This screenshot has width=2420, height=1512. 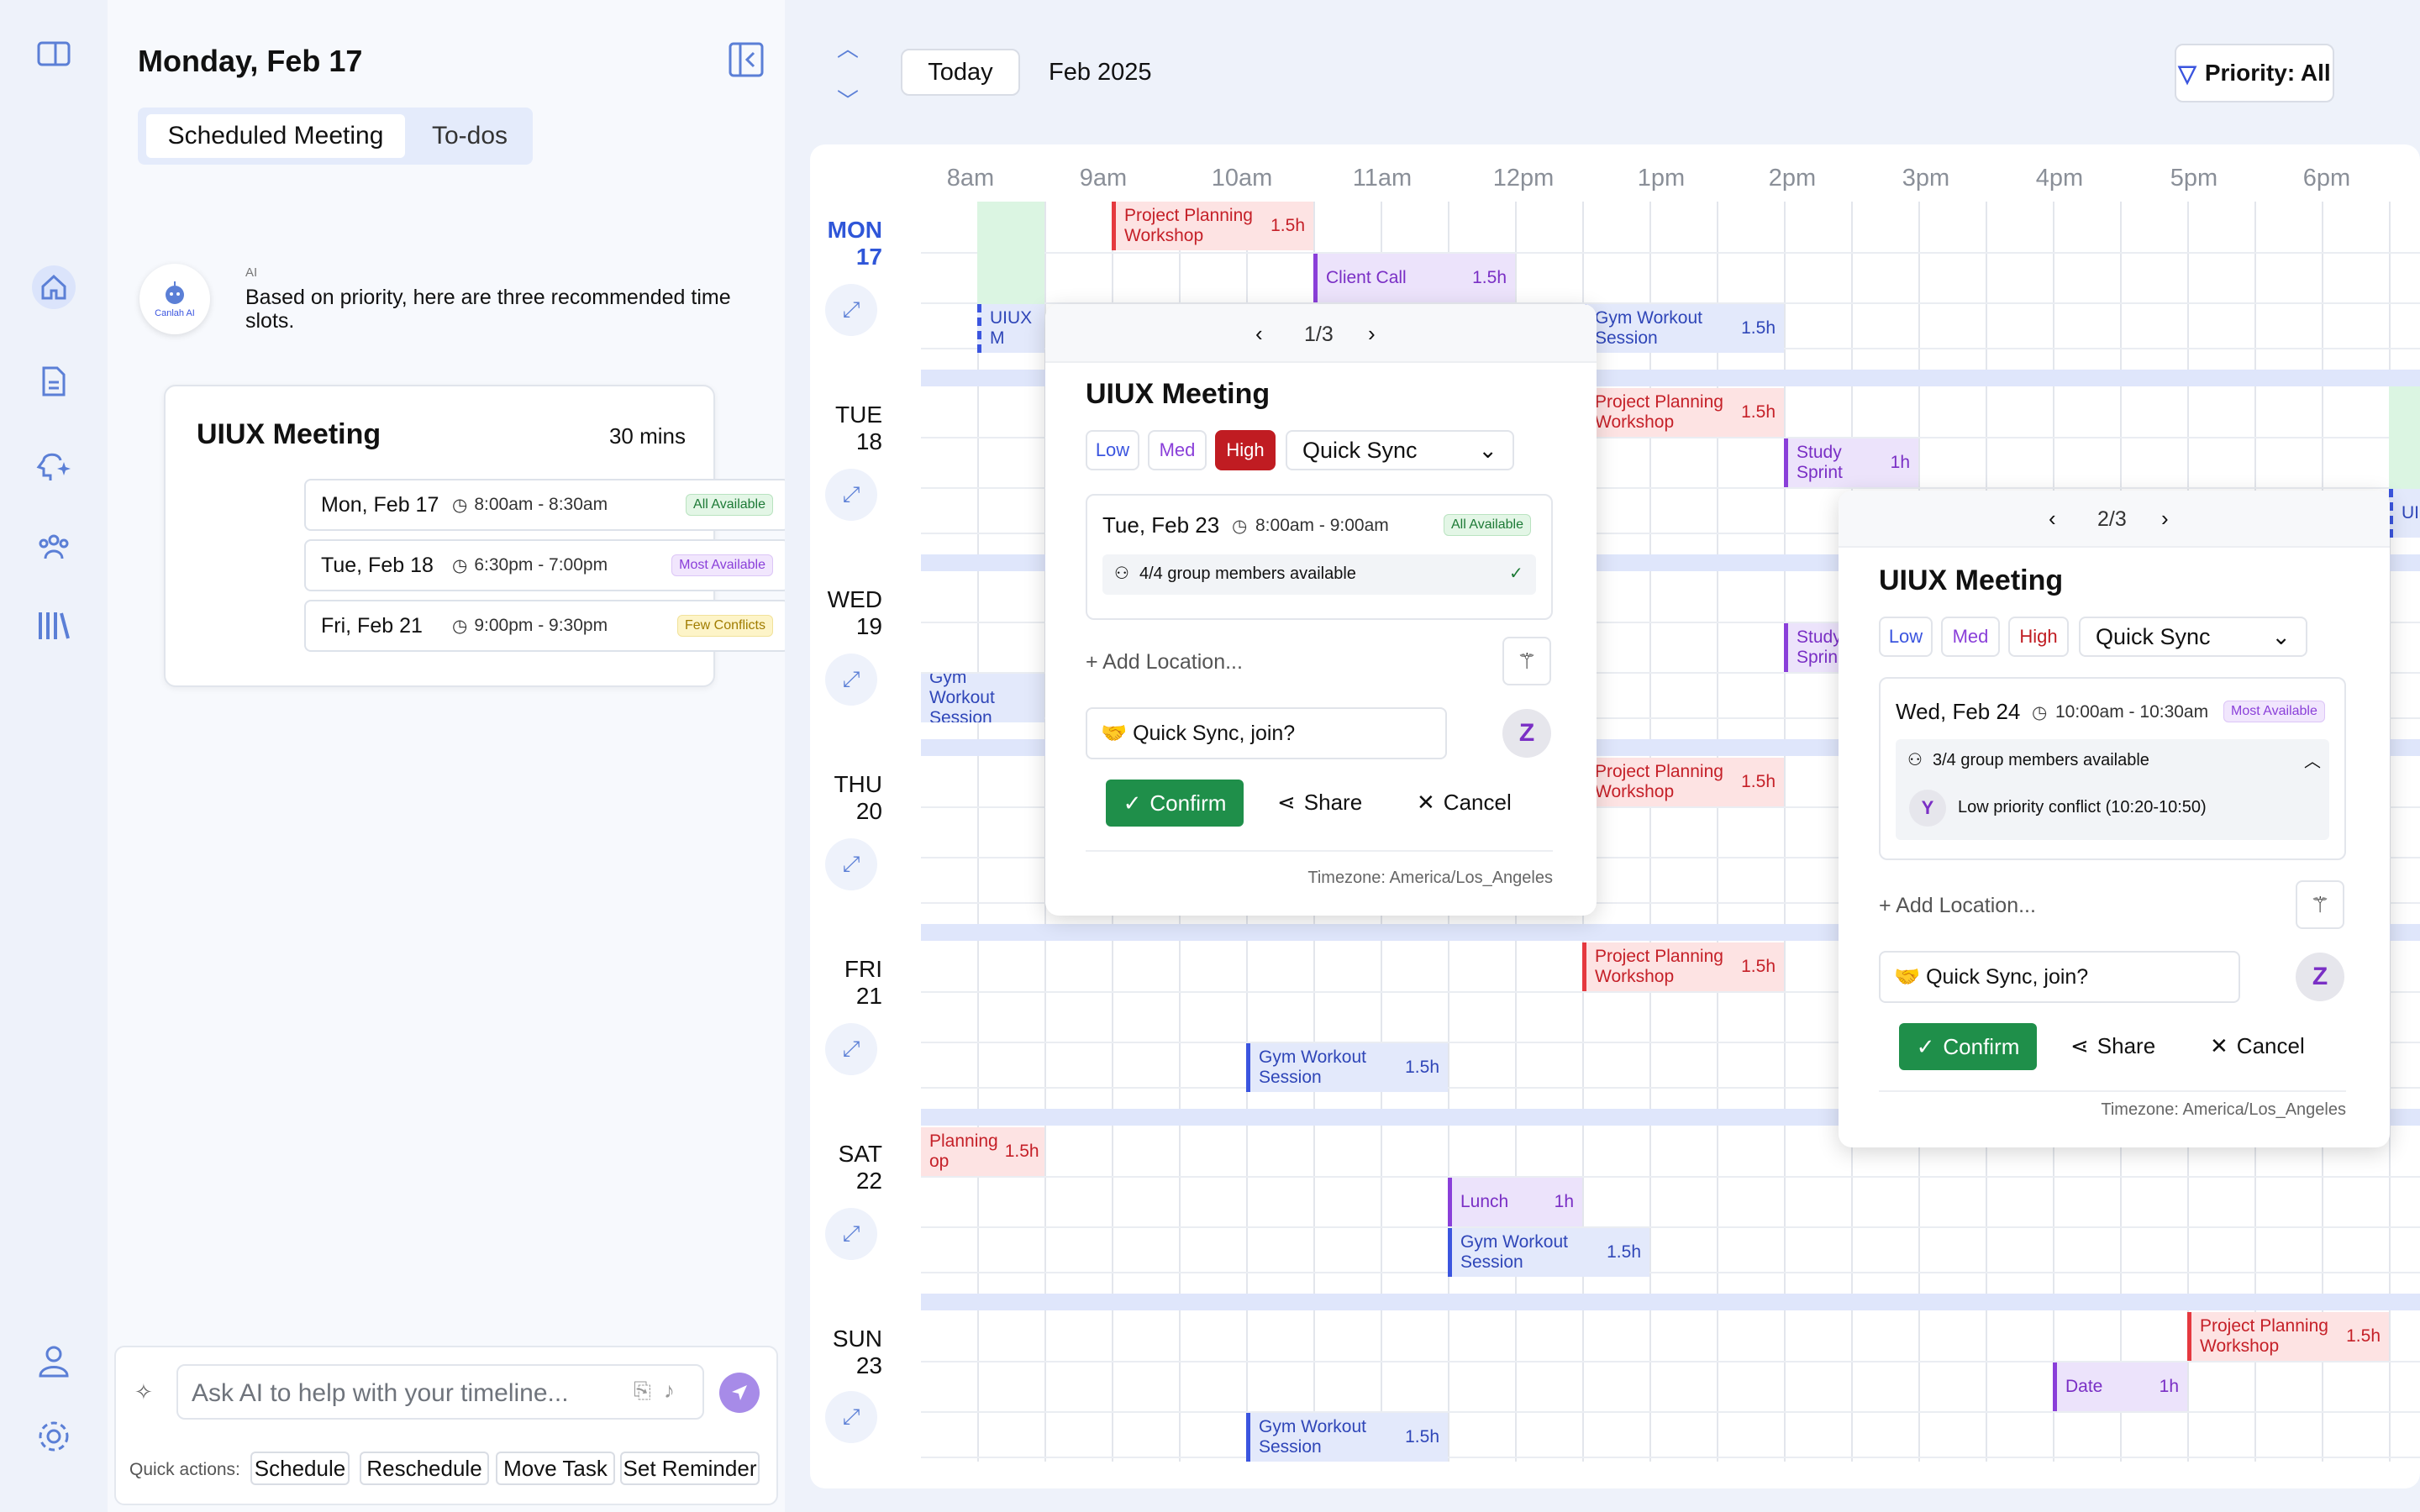 What do you see at coordinates (1812, 647) in the screenshot?
I see `event-block: Study Sprin` at bounding box center [1812, 647].